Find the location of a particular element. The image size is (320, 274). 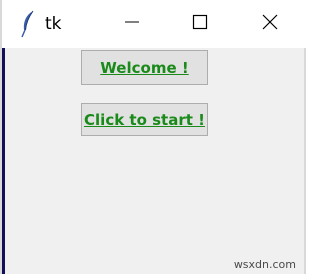

maximize-icon is located at coordinates (200, 24).